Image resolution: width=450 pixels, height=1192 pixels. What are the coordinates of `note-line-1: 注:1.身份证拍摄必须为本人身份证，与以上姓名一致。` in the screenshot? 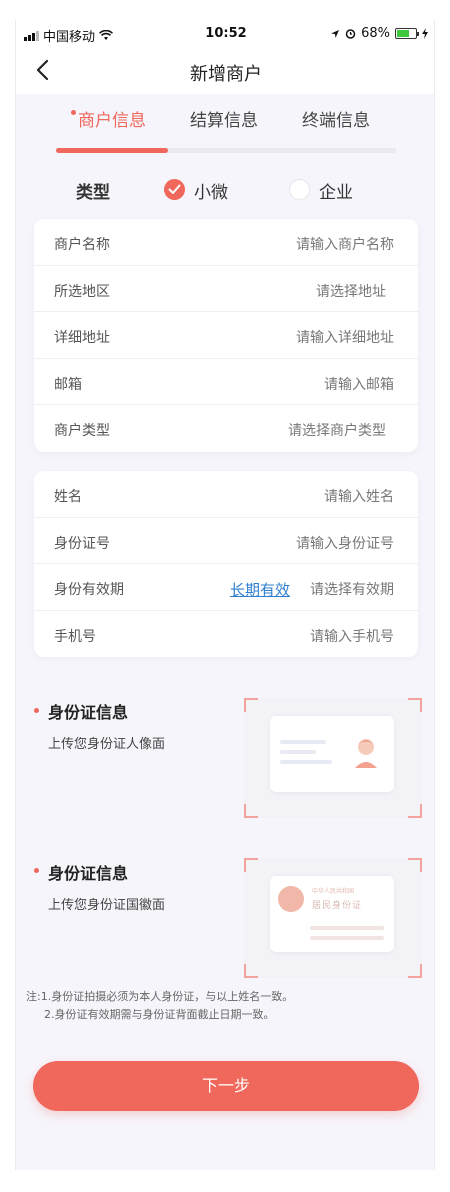 It's located at (160, 996).